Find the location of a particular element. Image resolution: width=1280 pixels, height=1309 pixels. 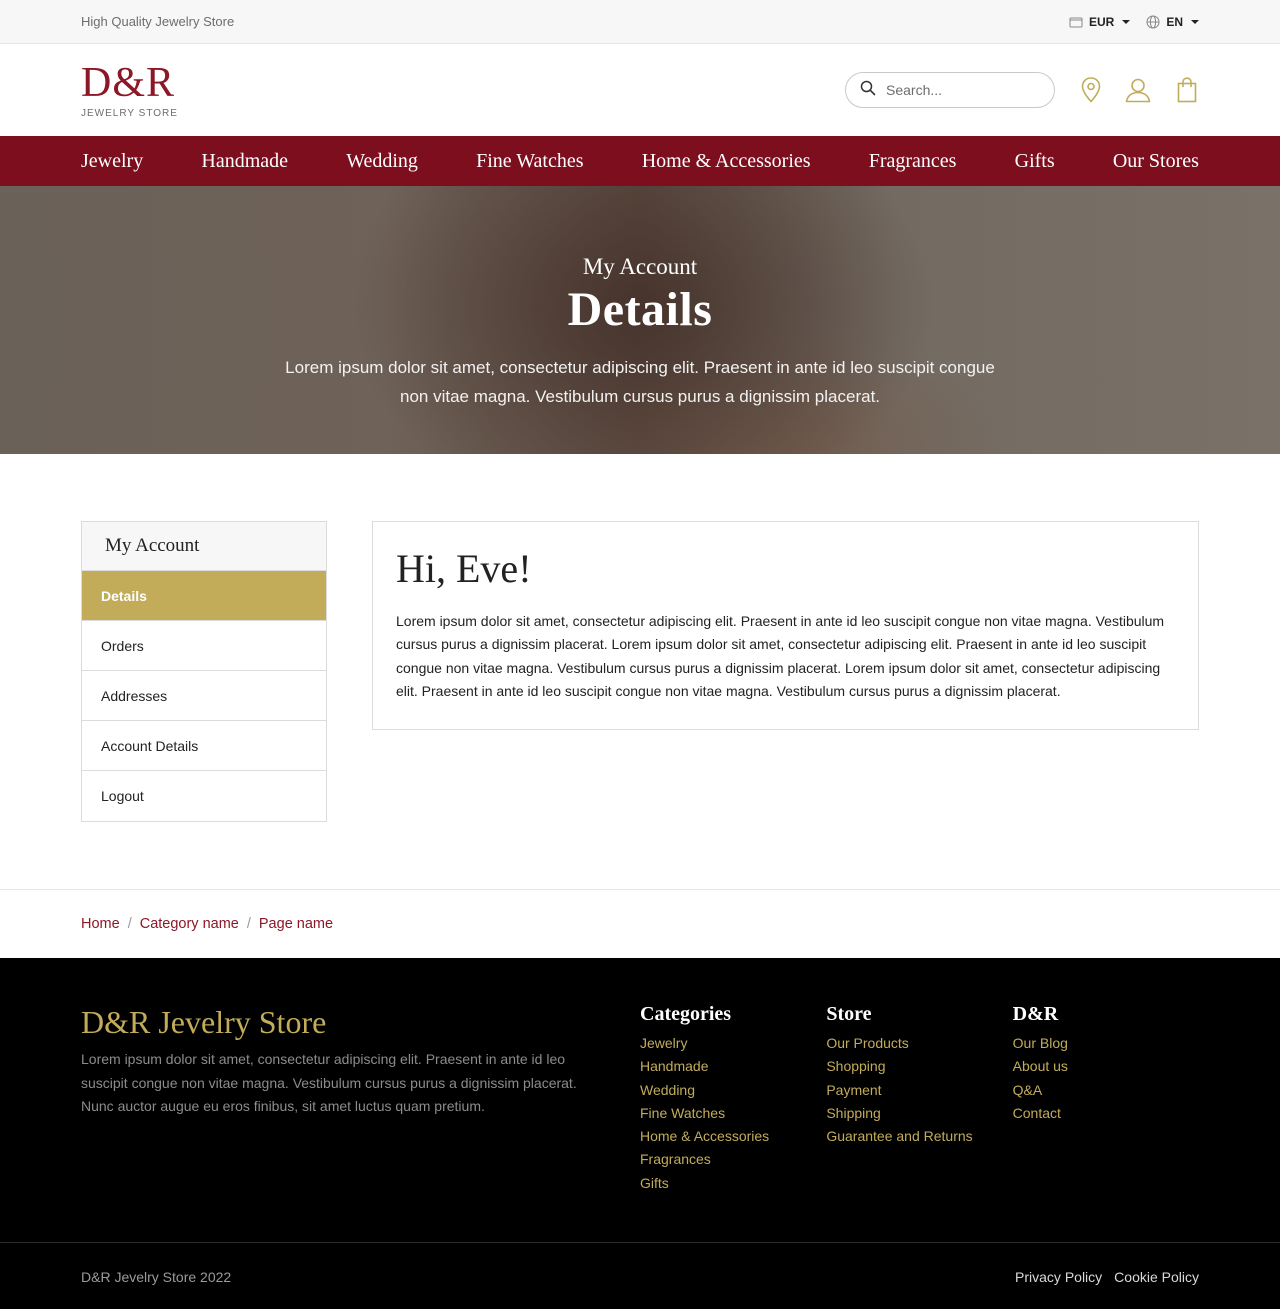

cookie-policy-link: Cookie Policy is located at coordinates (1156, 1277).